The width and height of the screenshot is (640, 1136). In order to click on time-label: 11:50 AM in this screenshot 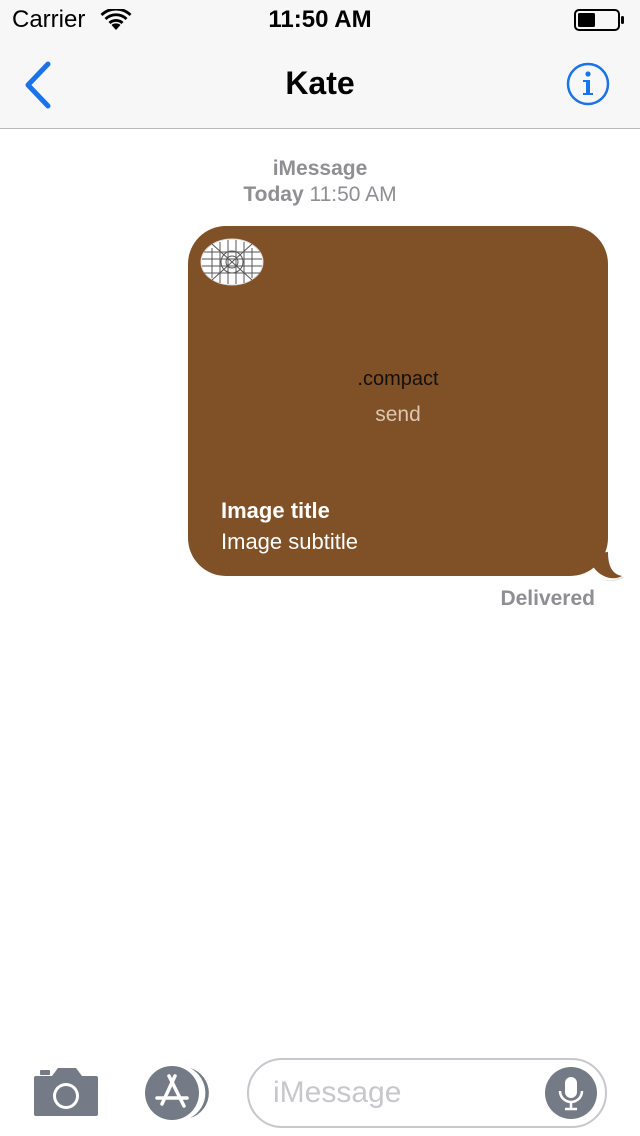, I will do `click(353, 194)`.